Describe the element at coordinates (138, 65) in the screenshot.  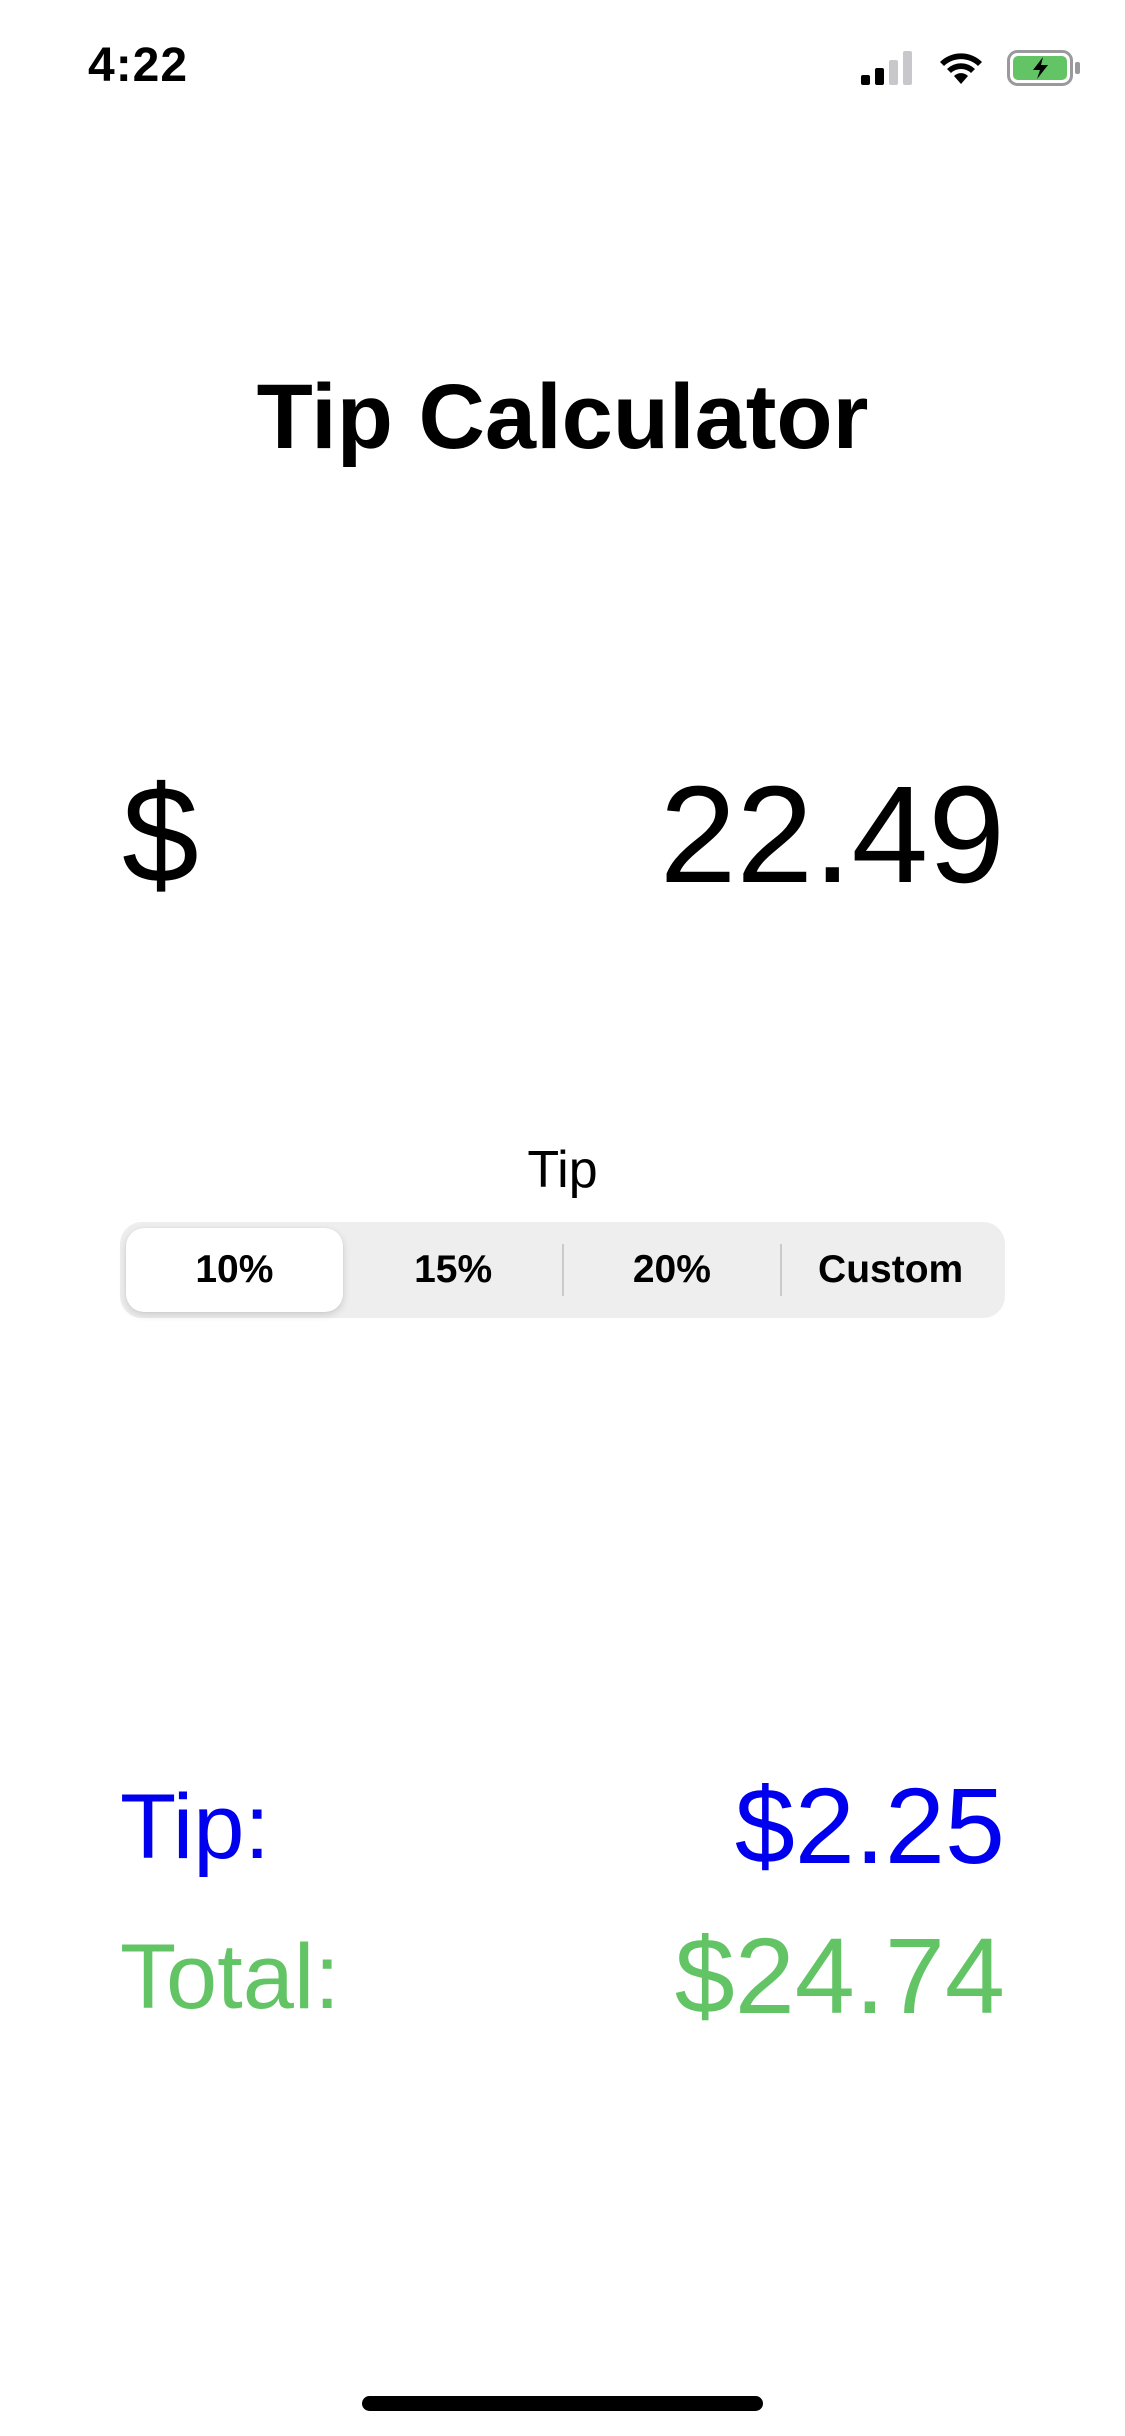
I see `status-time: 4:22` at that location.